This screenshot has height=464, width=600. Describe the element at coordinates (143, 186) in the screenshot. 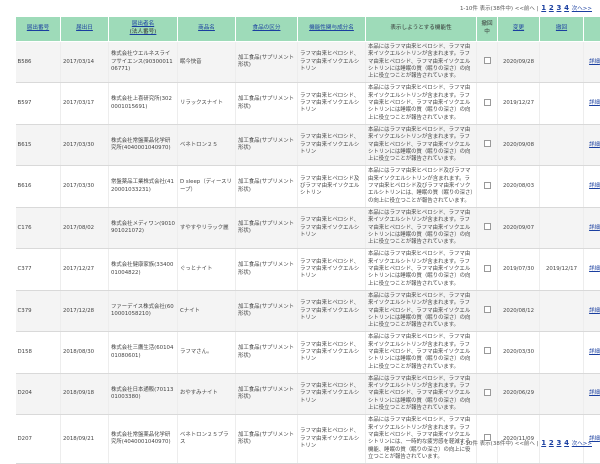

I see `cell-company: 常盤薬品工業株式会社(4120001033231)` at that location.